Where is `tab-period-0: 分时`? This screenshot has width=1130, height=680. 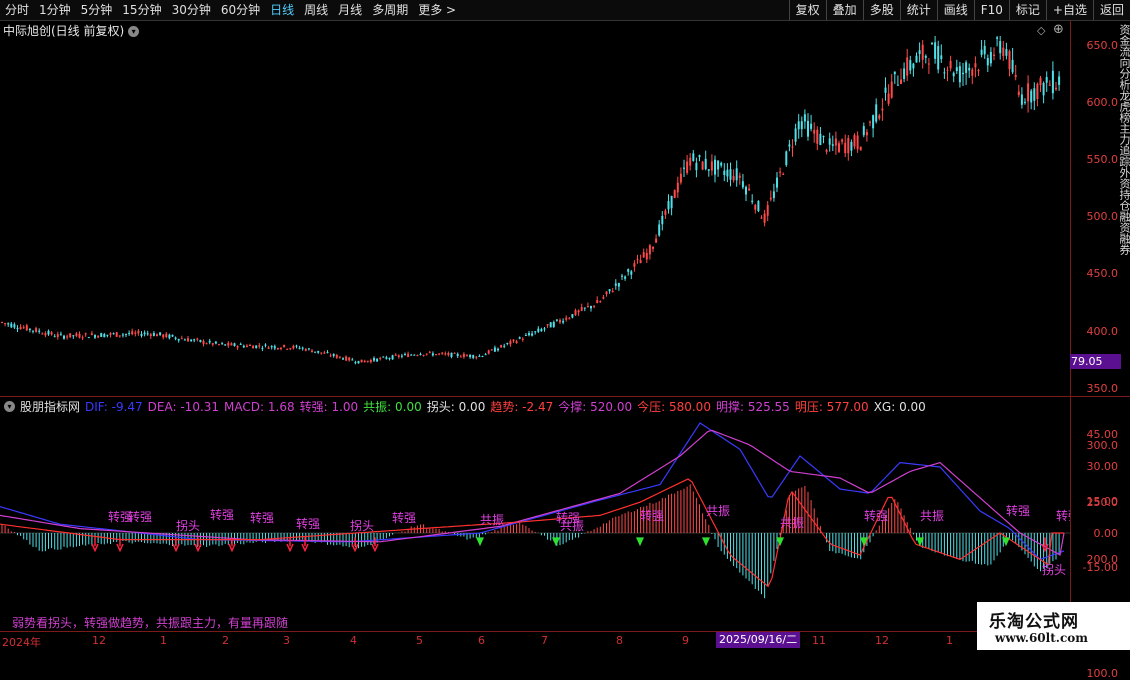
tab-period-0: 分时 is located at coordinates (17, 10).